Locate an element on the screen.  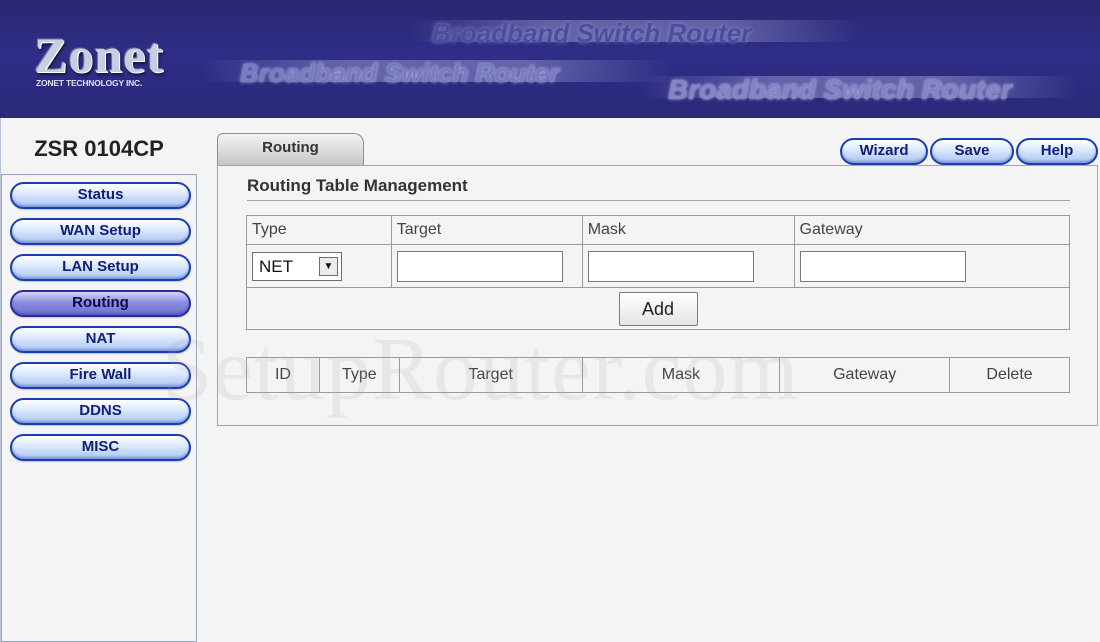
route-entry-form: Type Target Mask Gateway NET ▼ Add is located at coordinates (658, 272).